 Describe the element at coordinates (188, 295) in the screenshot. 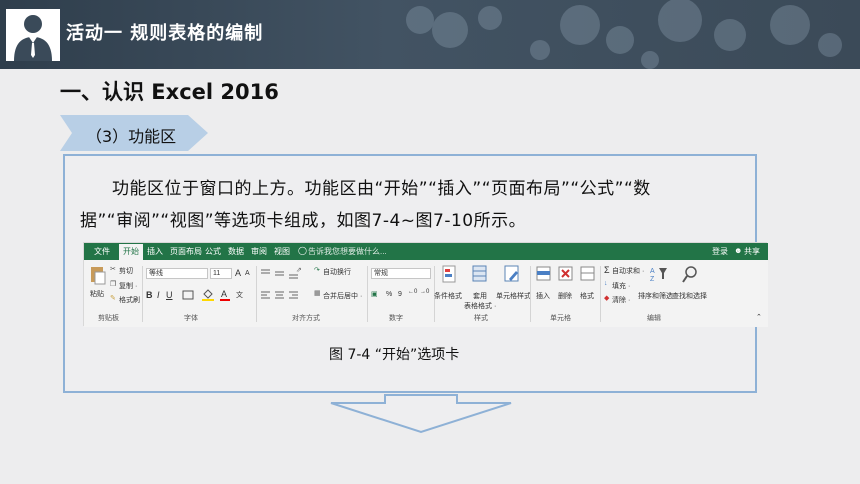

I see `borders-icon` at that location.